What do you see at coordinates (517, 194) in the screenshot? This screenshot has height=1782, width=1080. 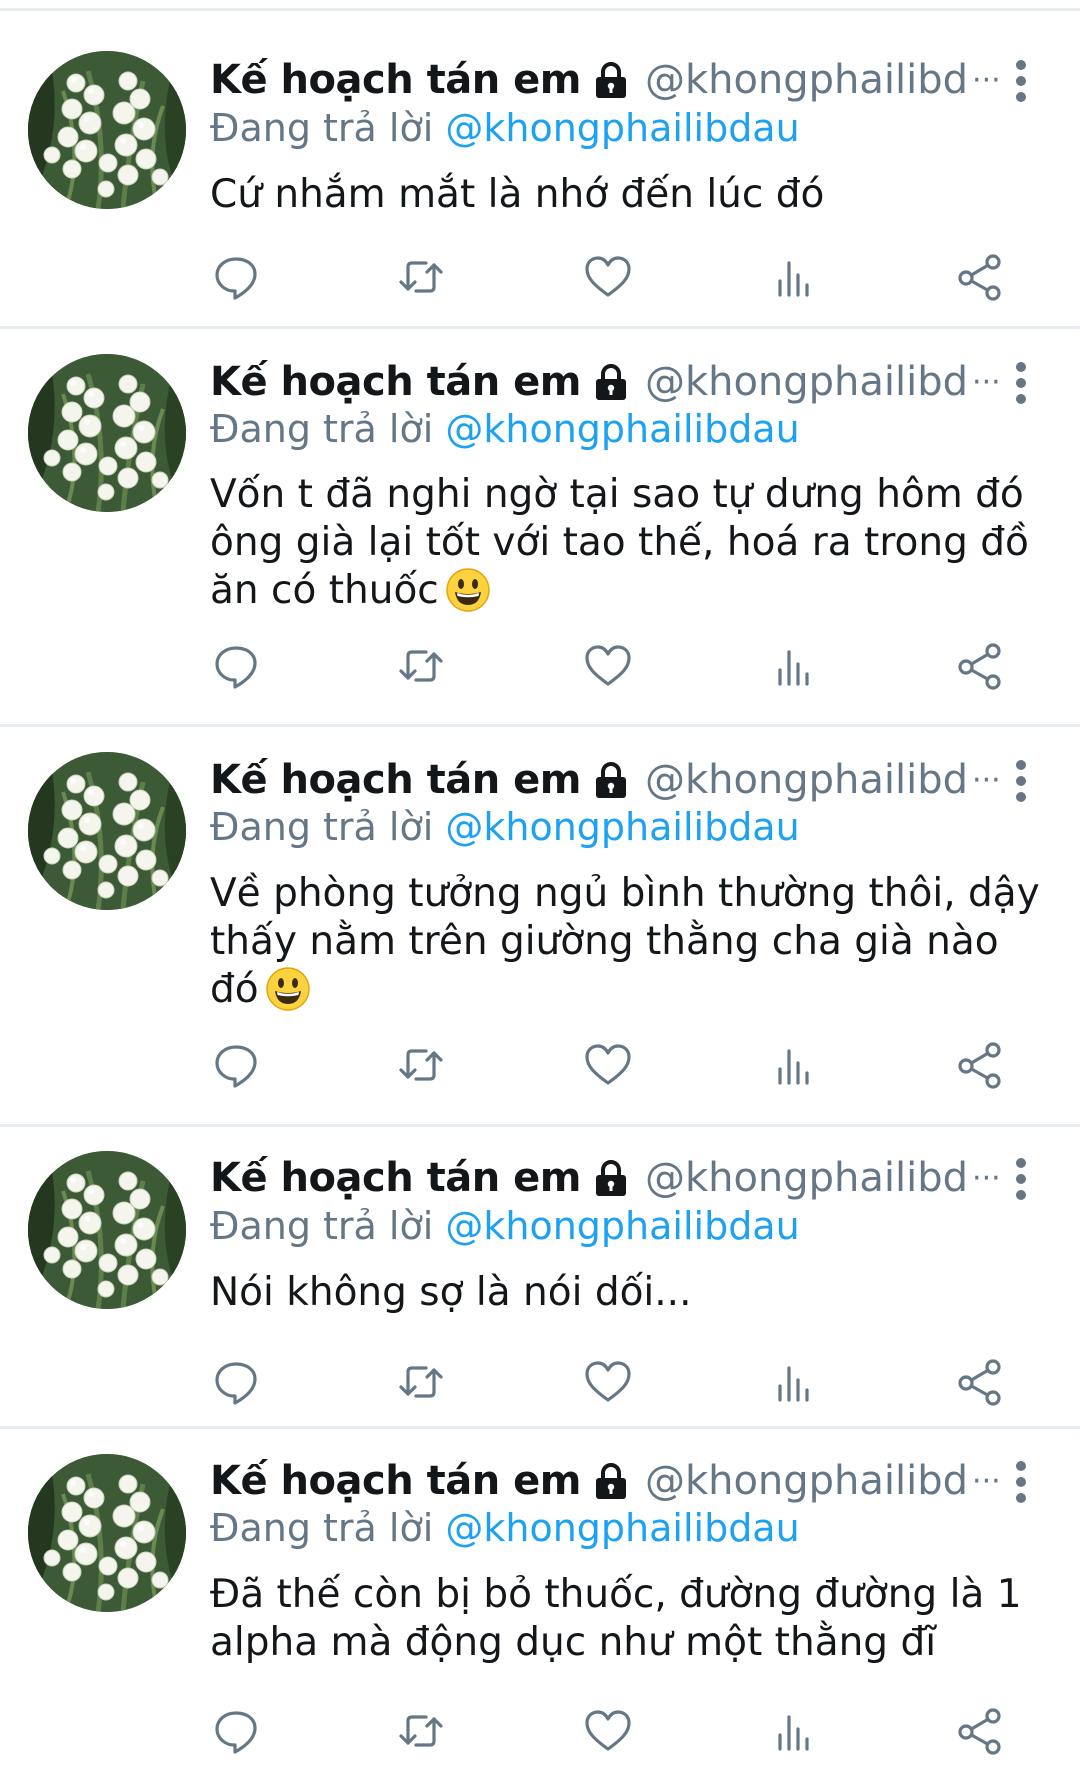 I see `tweet-text-content: Cứ nhắm mắt là nhớ đến lúc đó` at bounding box center [517, 194].